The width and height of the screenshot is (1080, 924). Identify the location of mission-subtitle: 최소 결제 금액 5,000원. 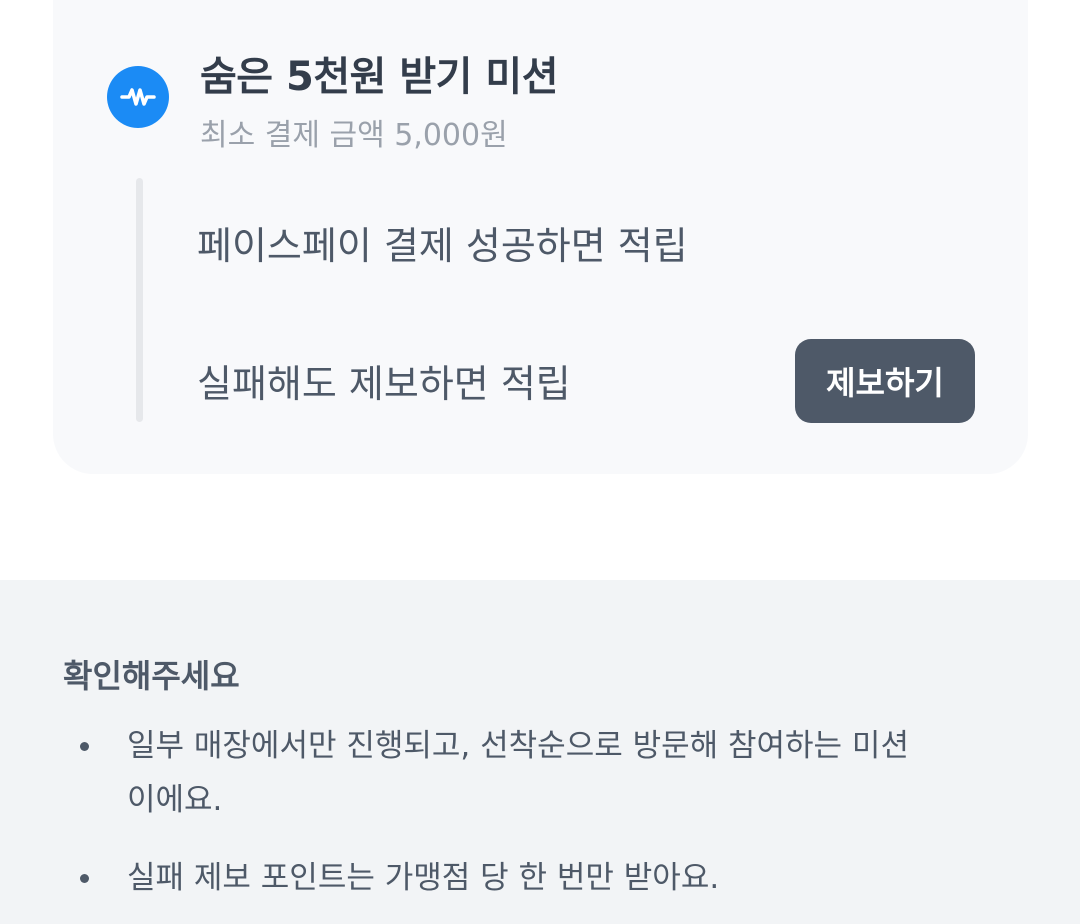
(354, 135).